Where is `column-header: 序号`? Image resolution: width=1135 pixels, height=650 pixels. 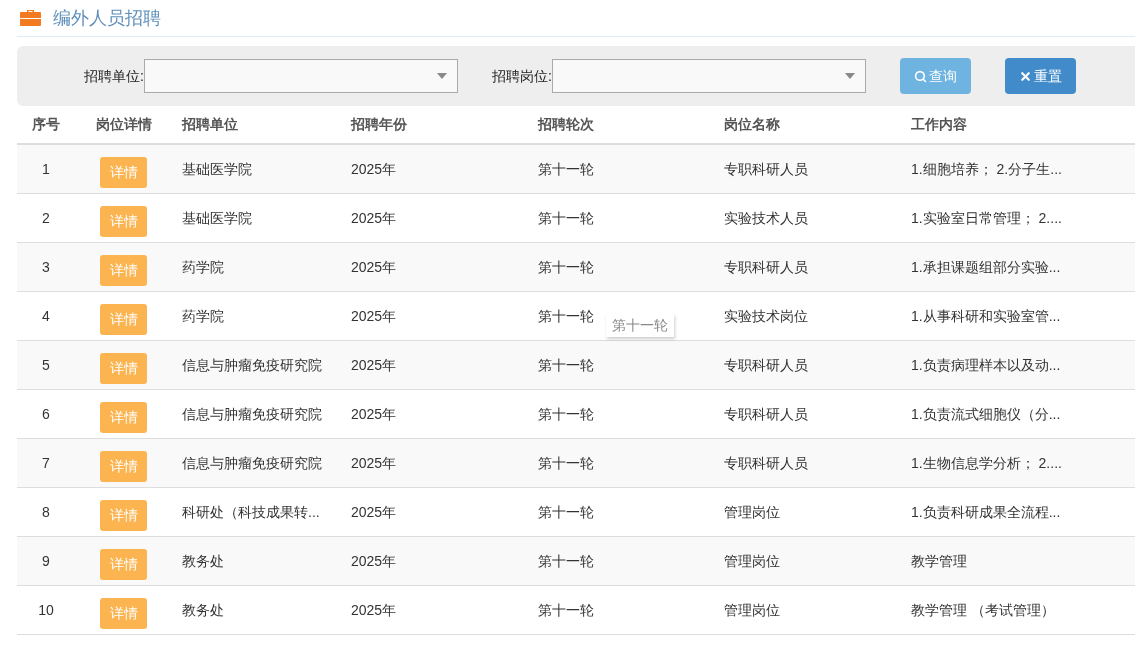 column-header: 序号 is located at coordinates (46, 124).